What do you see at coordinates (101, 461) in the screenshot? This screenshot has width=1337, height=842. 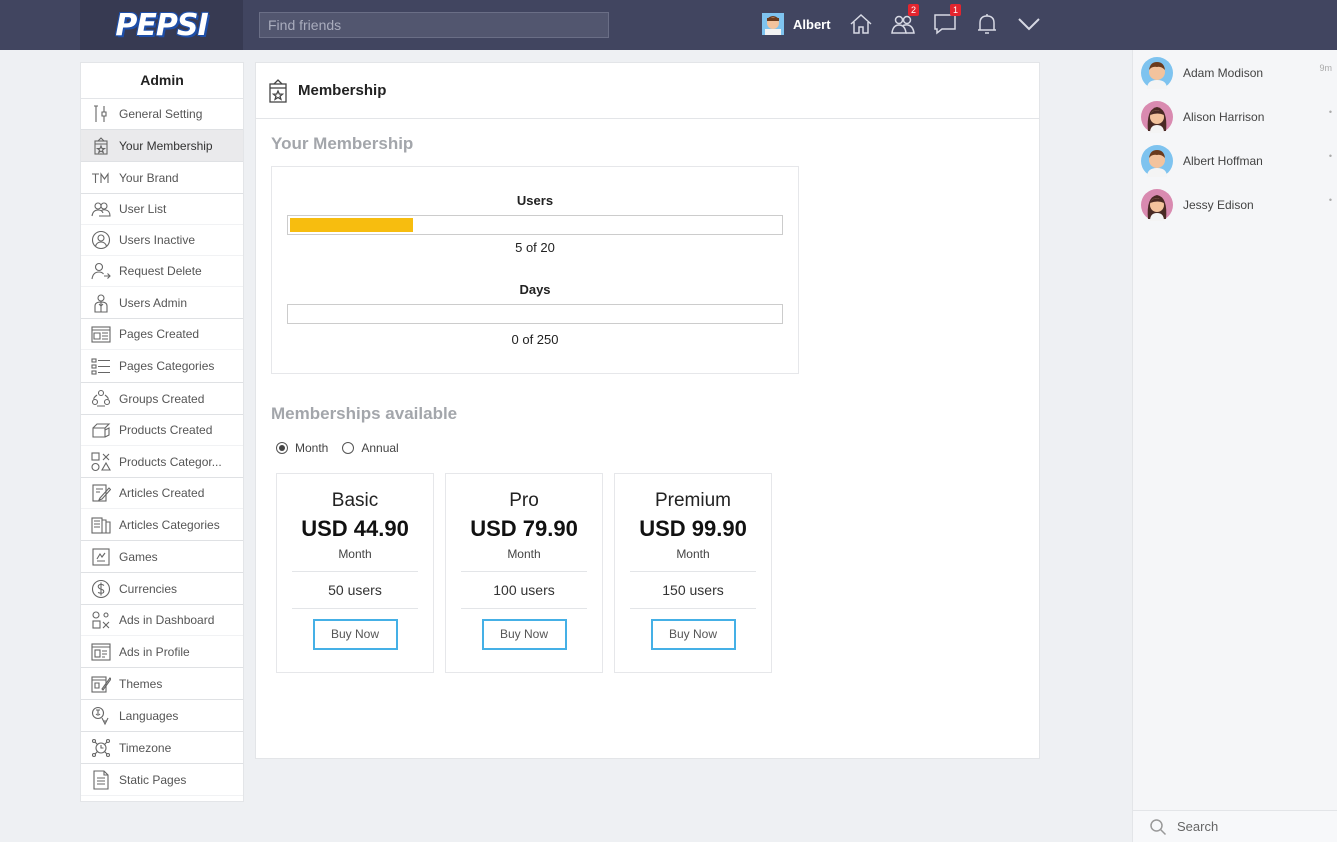 I see `category-shapes-icon` at bounding box center [101, 461].